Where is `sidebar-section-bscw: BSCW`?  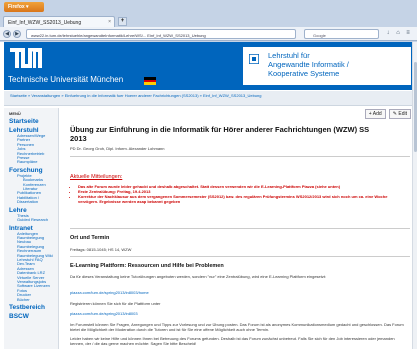
sidebar-section-bscw: BSCW is located at coordinates (31, 316).